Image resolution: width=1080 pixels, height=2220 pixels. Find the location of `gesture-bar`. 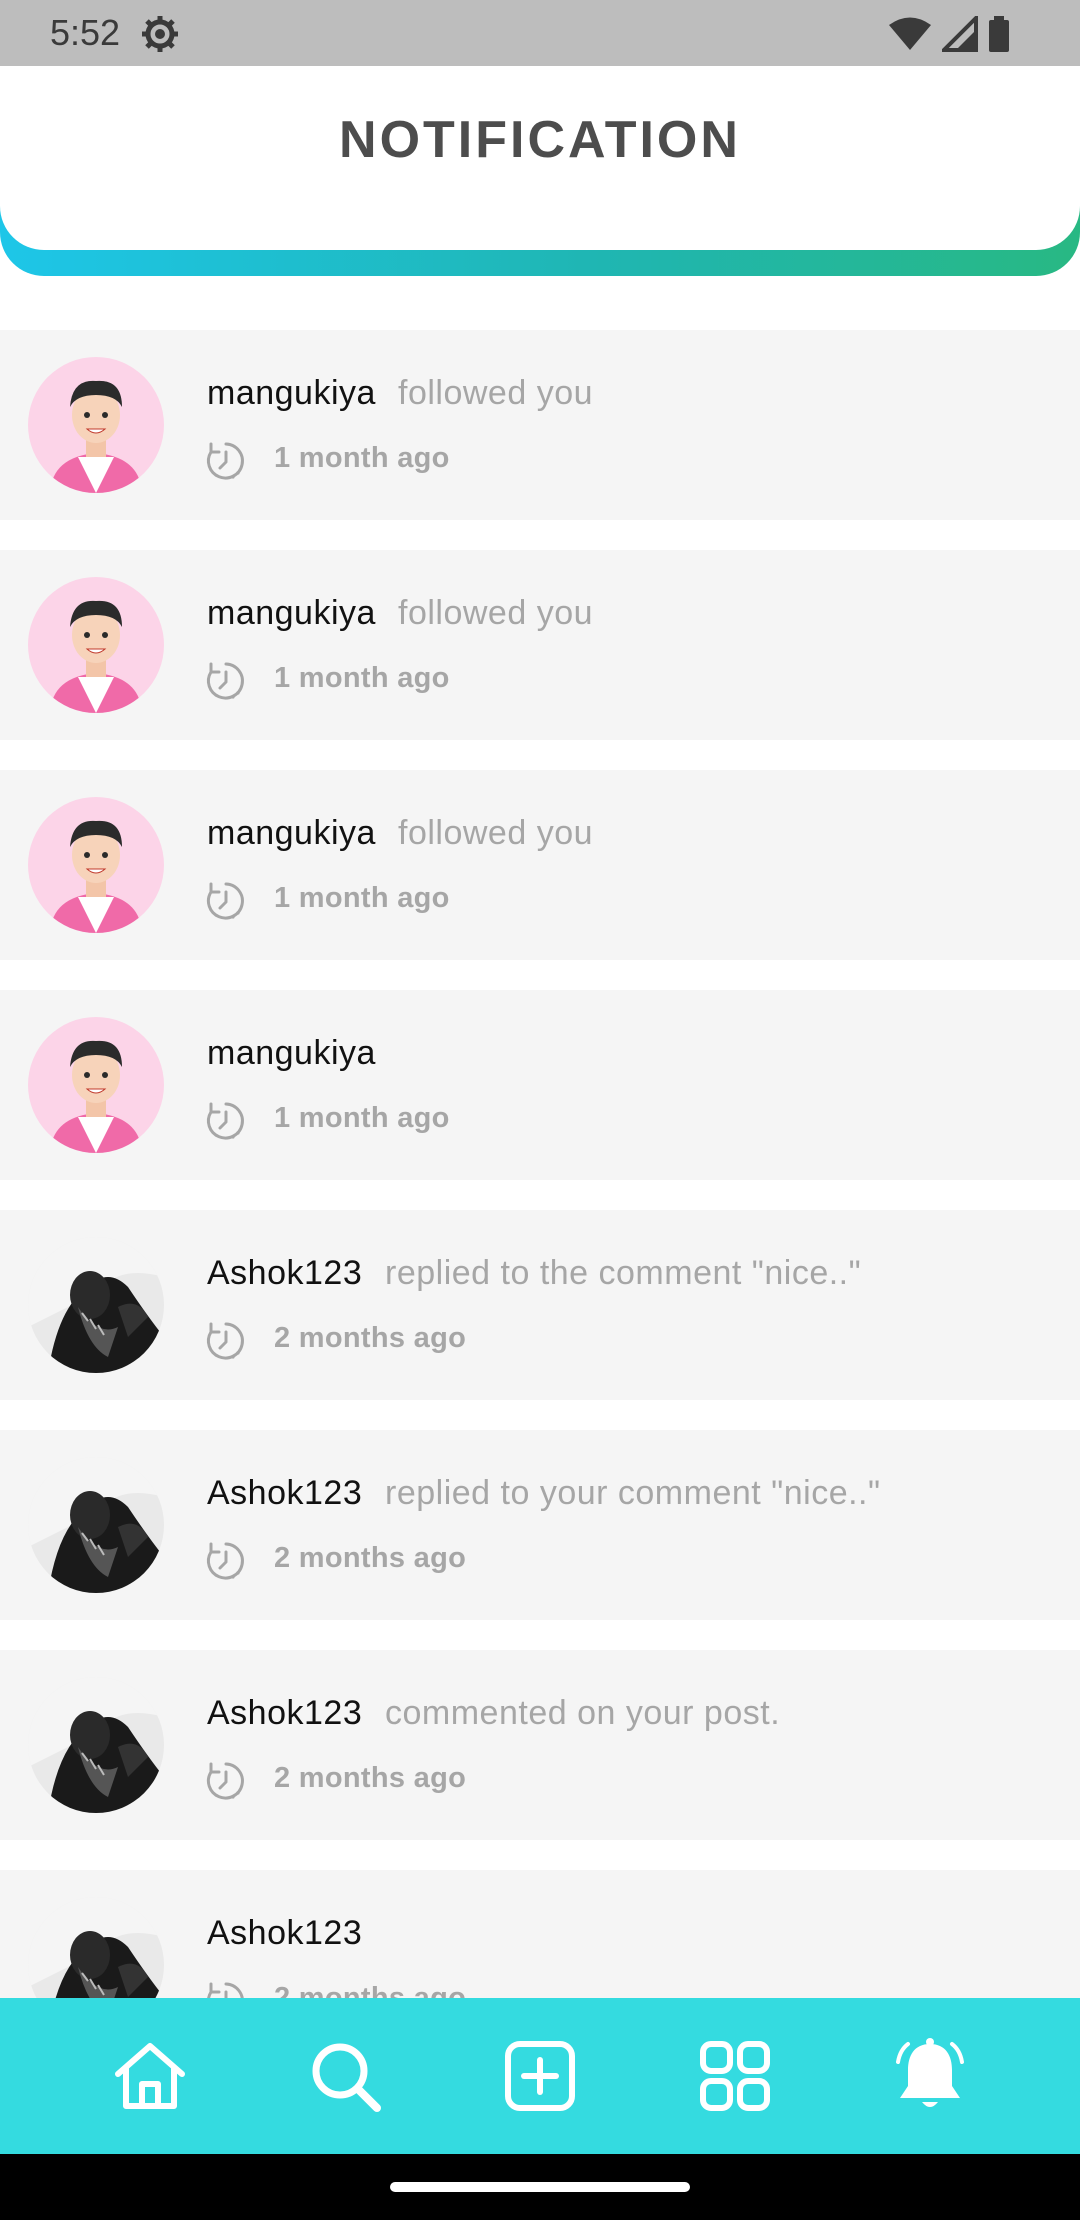

gesture-bar is located at coordinates (540, 2187).